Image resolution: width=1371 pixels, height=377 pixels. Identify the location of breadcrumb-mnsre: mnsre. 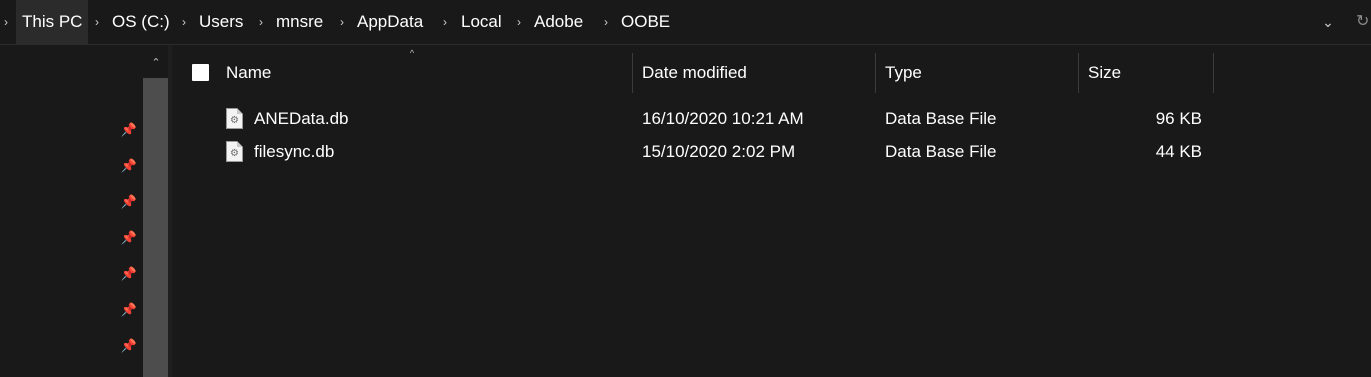
(299, 22).